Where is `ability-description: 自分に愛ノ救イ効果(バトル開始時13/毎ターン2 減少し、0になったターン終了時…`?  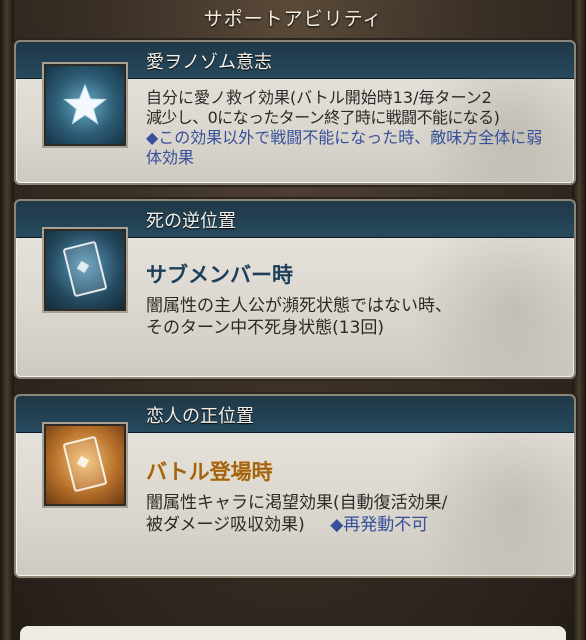 ability-description: 自分に愛ノ救イ効果(バトル開始時13/毎ターン2 減少し、0になったターン終了時… is located at coordinates (344, 127).